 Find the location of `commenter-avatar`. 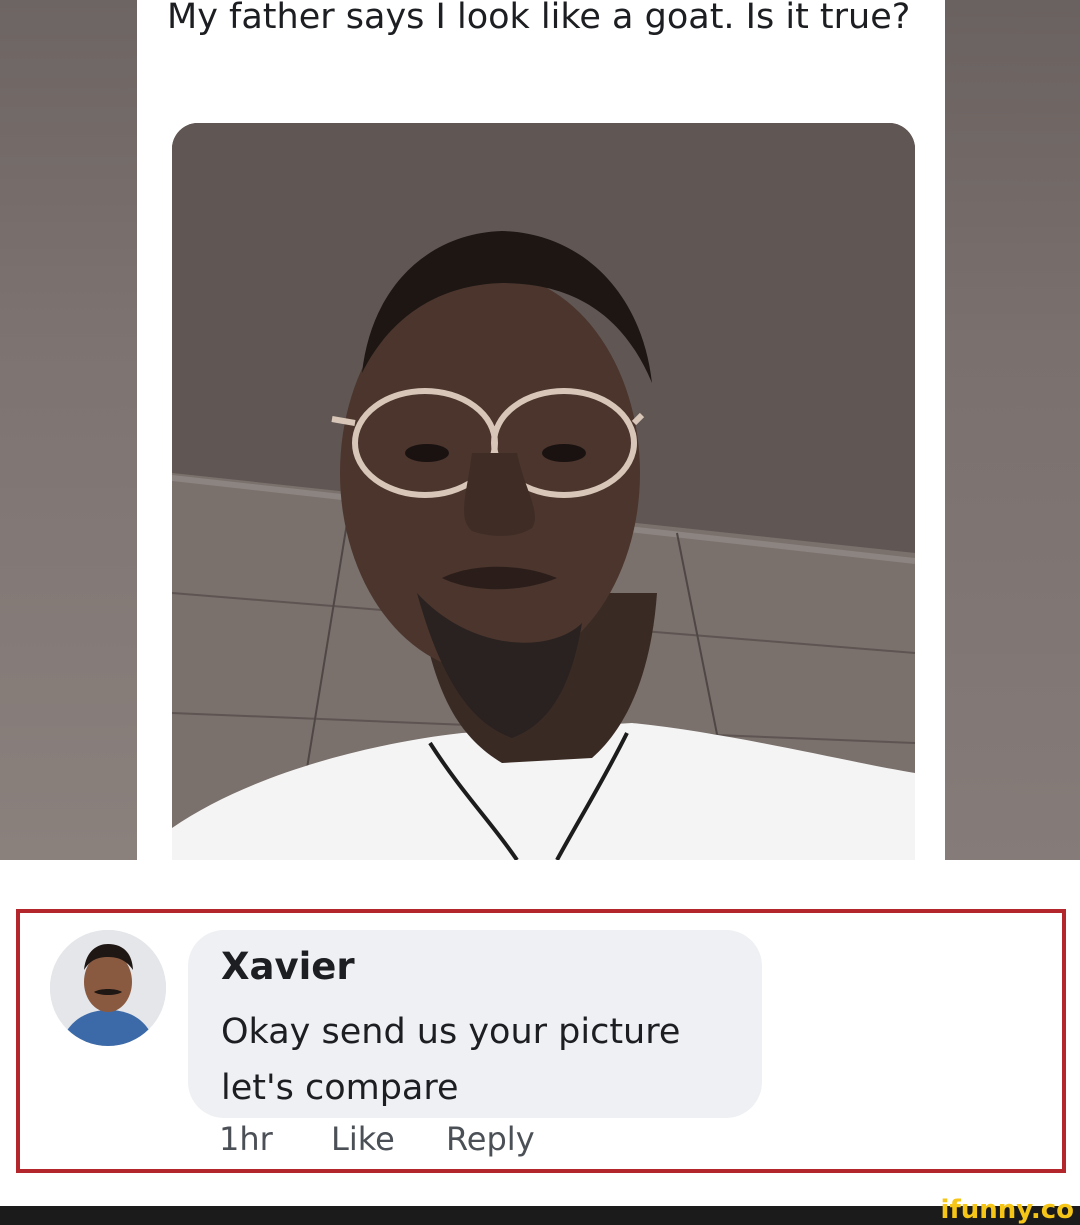

commenter-avatar is located at coordinates (108, 988).